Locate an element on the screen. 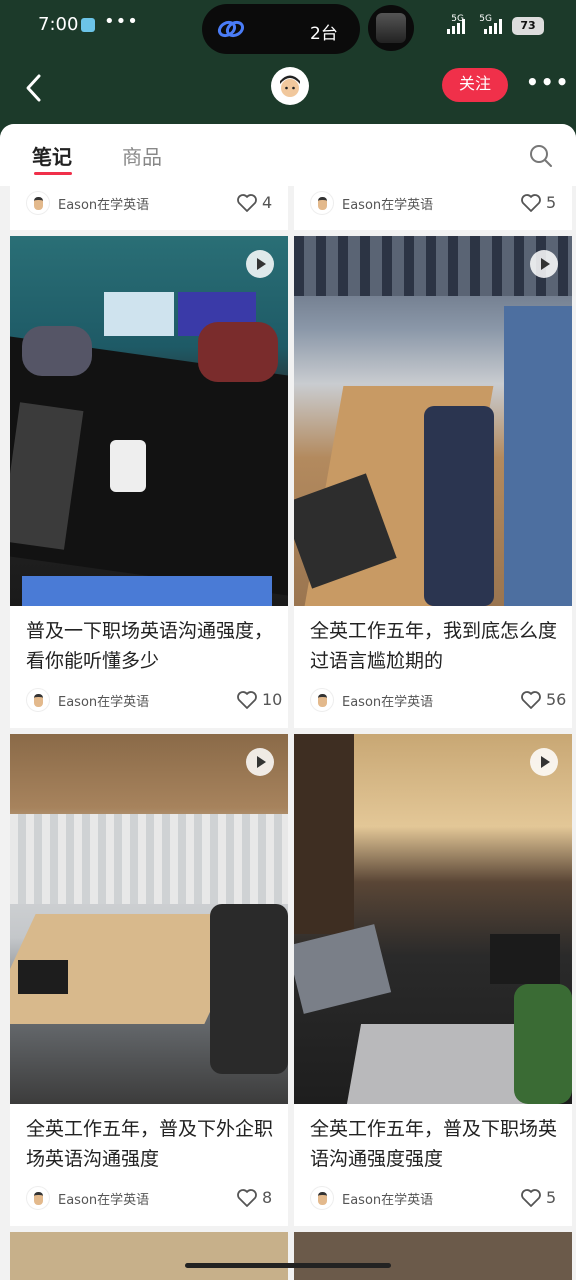 The height and width of the screenshot is (1280, 576). post-title: 全英工作五年，普及下职场英语沟通强度强度 is located at coordinates (434, 1144).